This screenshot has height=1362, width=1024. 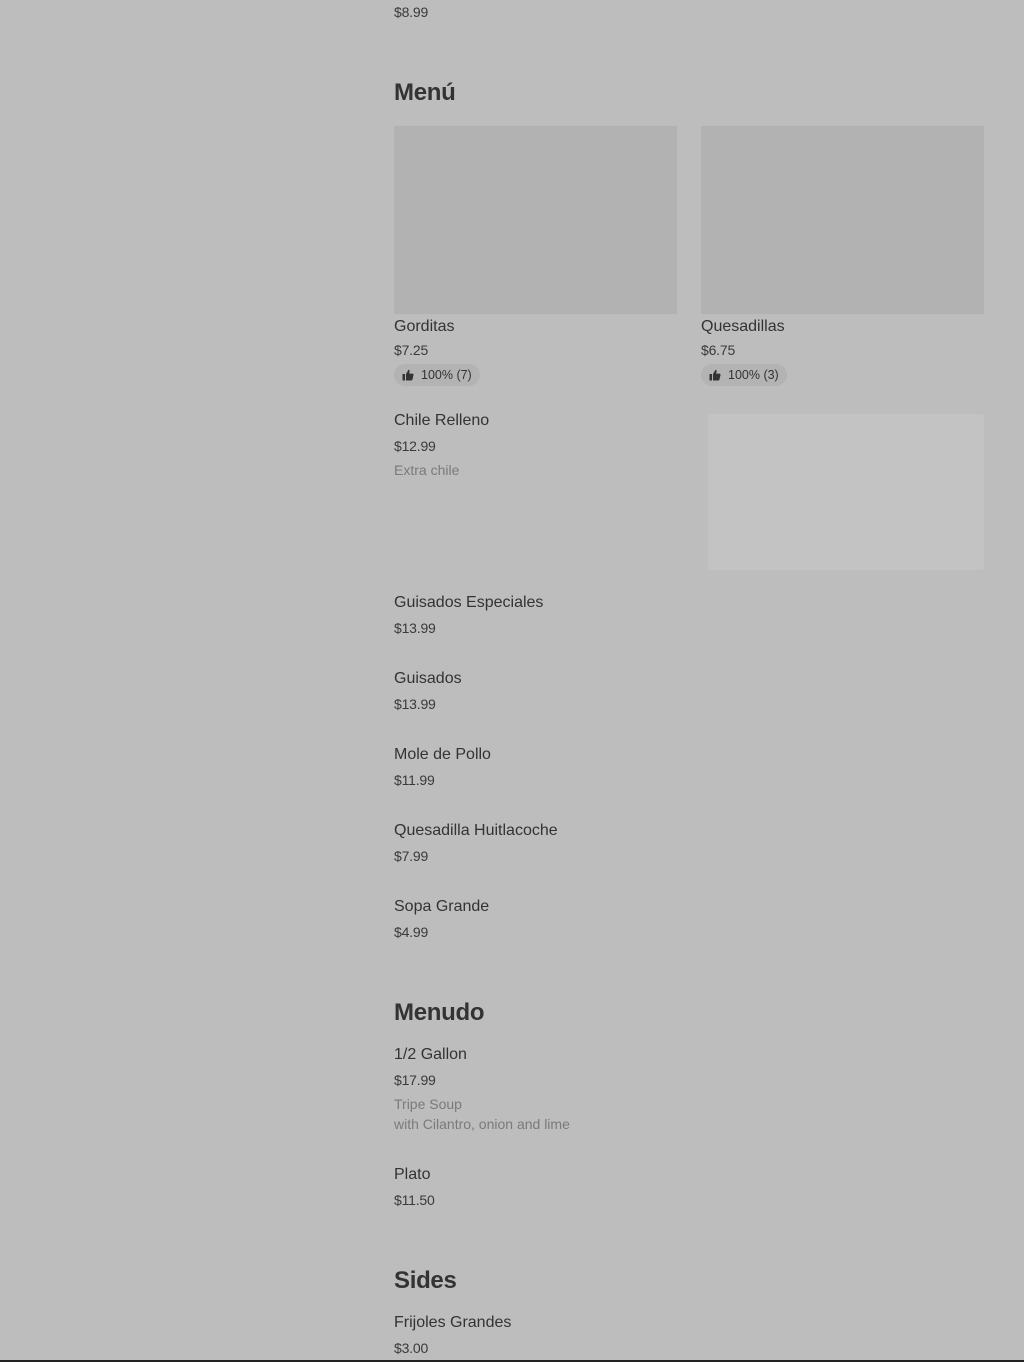 I want to click on rating-text: 100% (7), so click(x=446, y=375).